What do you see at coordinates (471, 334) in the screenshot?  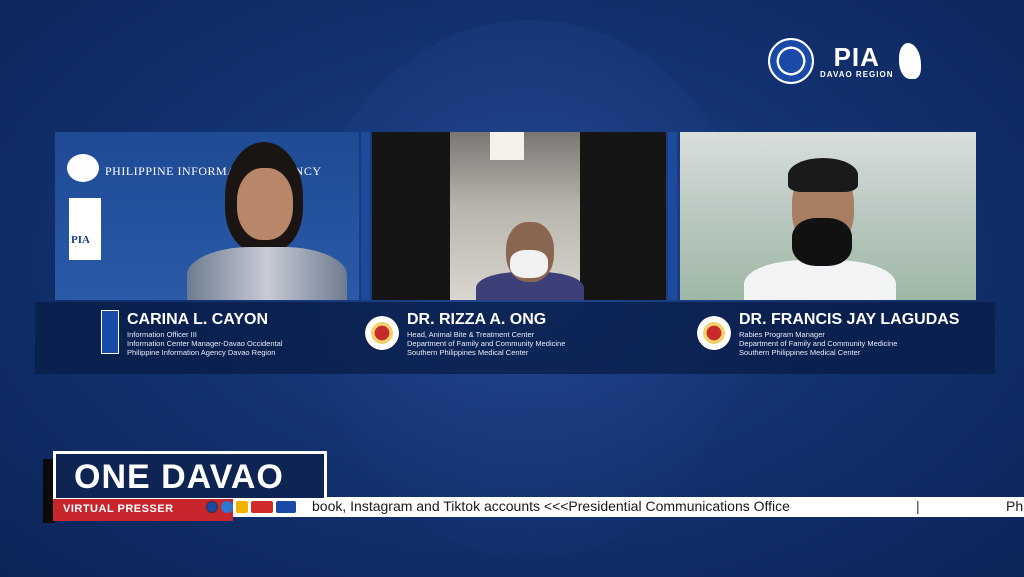 I see `speaker-title: Head, Animal Bite & Treatment Center` at bounding box center [471, 334].